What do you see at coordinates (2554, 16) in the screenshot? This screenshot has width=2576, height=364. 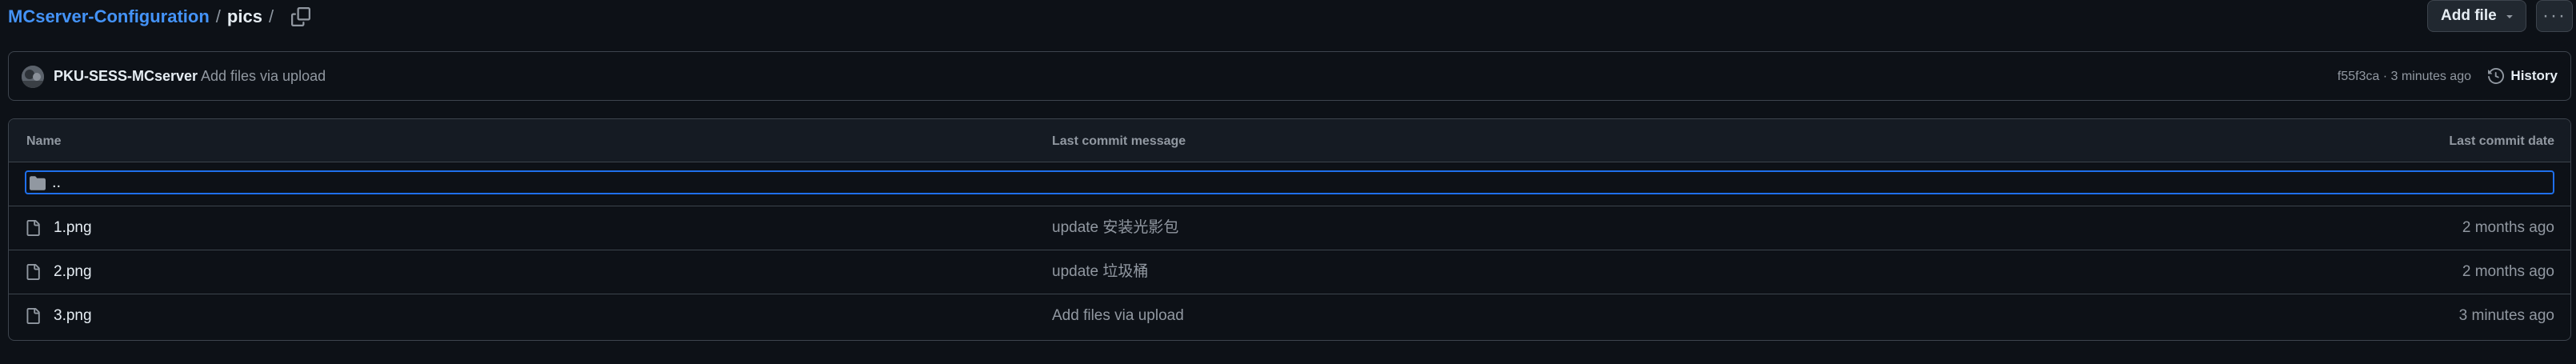 I see `more-options-button: ···` at bounding box center [2554, 16].